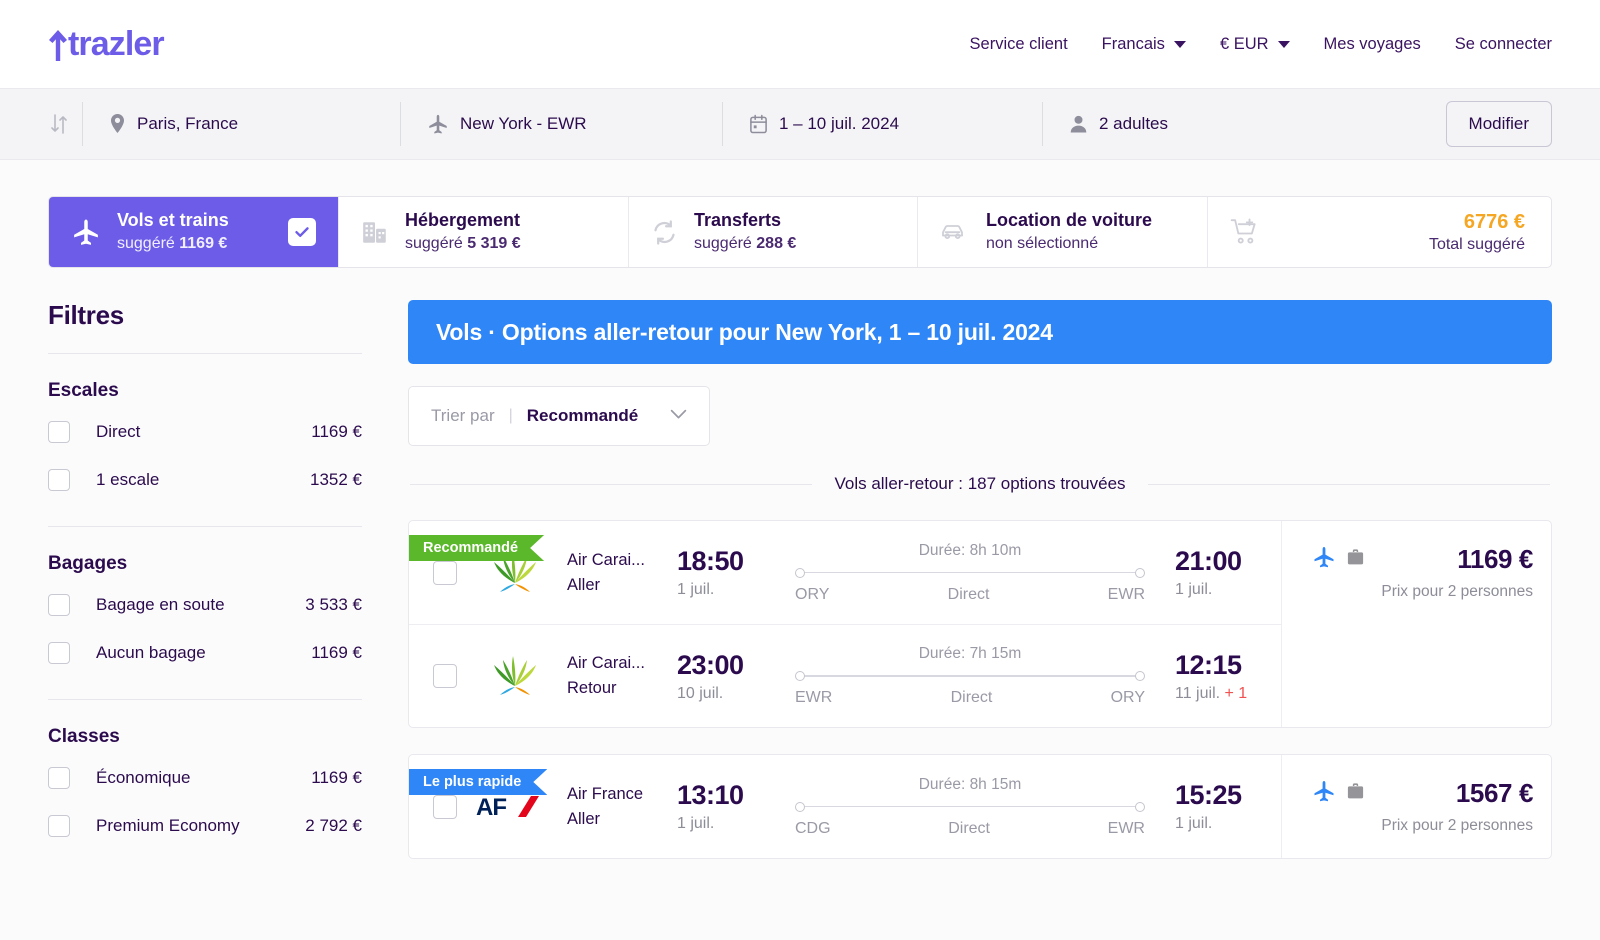 This screenshot has width=1600, height=940. What do you see at coordinates (241, 124) in the screenshot?
I see `search-origin-field: Paris, France` at bounding box center [241, 124].